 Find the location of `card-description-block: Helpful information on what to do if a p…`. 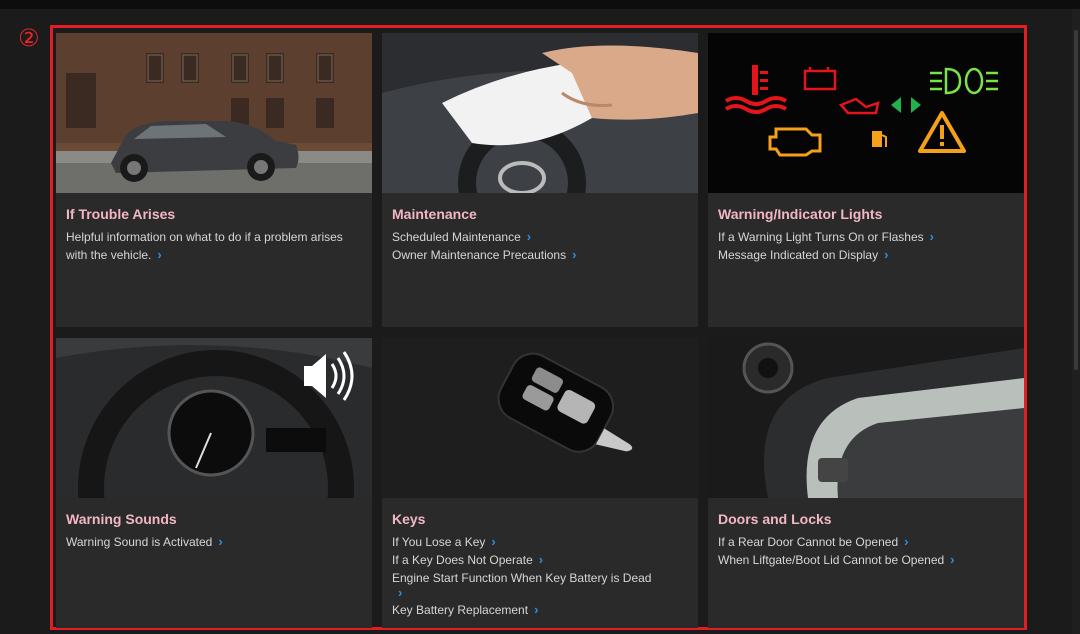

card-description-block: Helpful information on what to do if a p… is located at coordinates (214, 246).